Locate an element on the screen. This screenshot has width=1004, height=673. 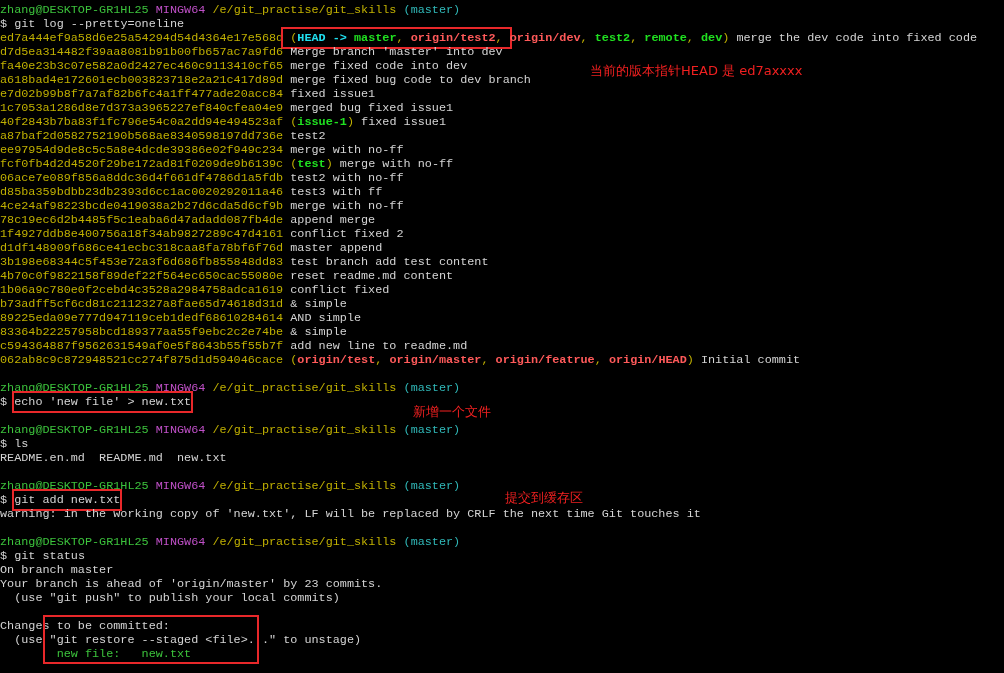
commit-hash: 4ce24af98223bcde0419038a2b27d6cda5d6cf9b is located at coordinates (142, 206).